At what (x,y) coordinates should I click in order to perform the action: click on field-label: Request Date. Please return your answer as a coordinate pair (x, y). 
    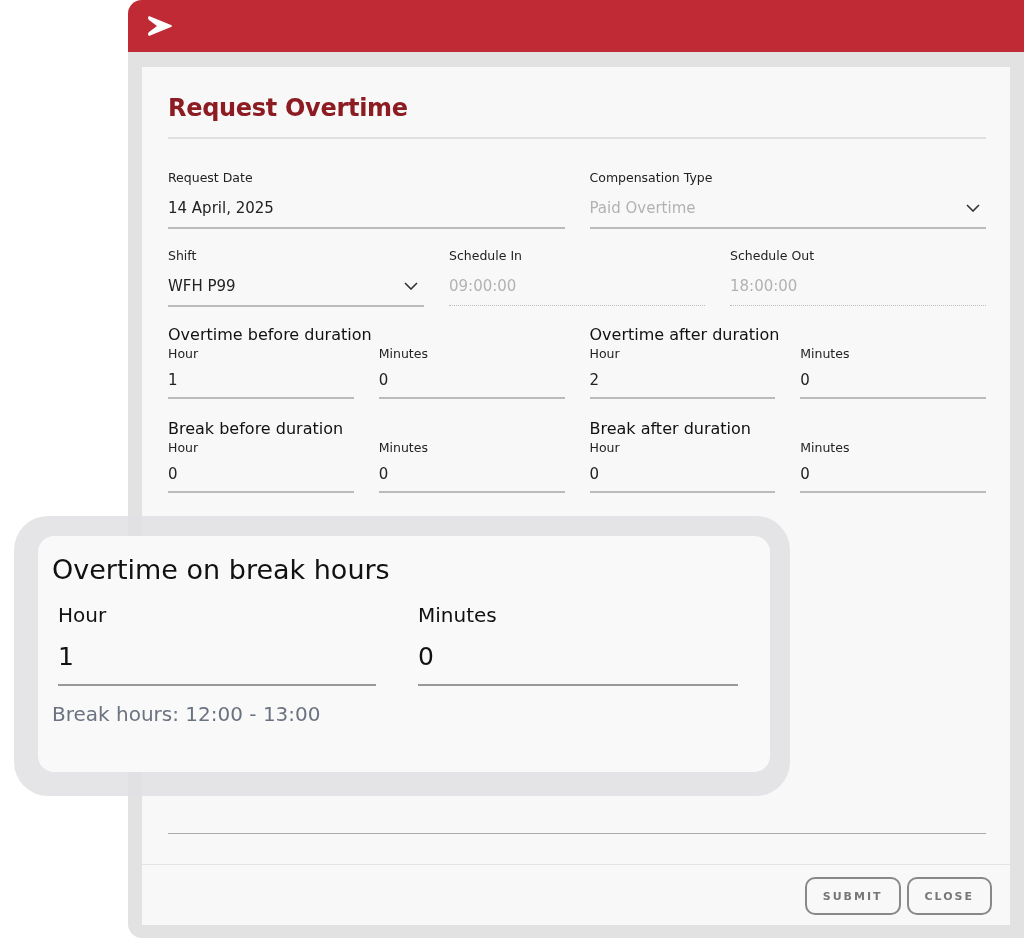
    Looking at the image, I should click on (211, 178).